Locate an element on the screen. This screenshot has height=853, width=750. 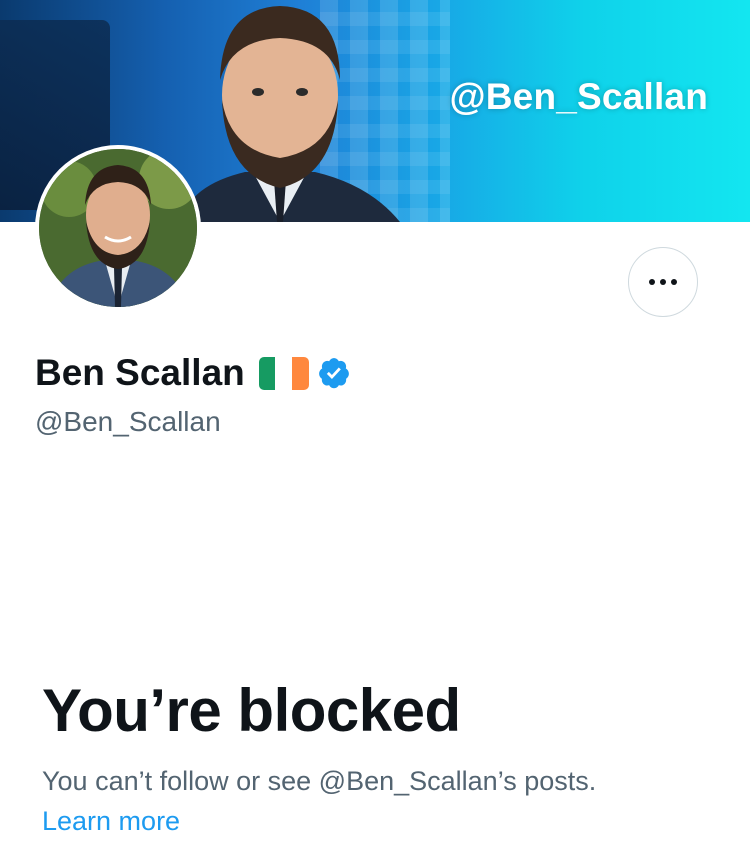
display-name: Ben Scallan is located at coordinates (140, 372).